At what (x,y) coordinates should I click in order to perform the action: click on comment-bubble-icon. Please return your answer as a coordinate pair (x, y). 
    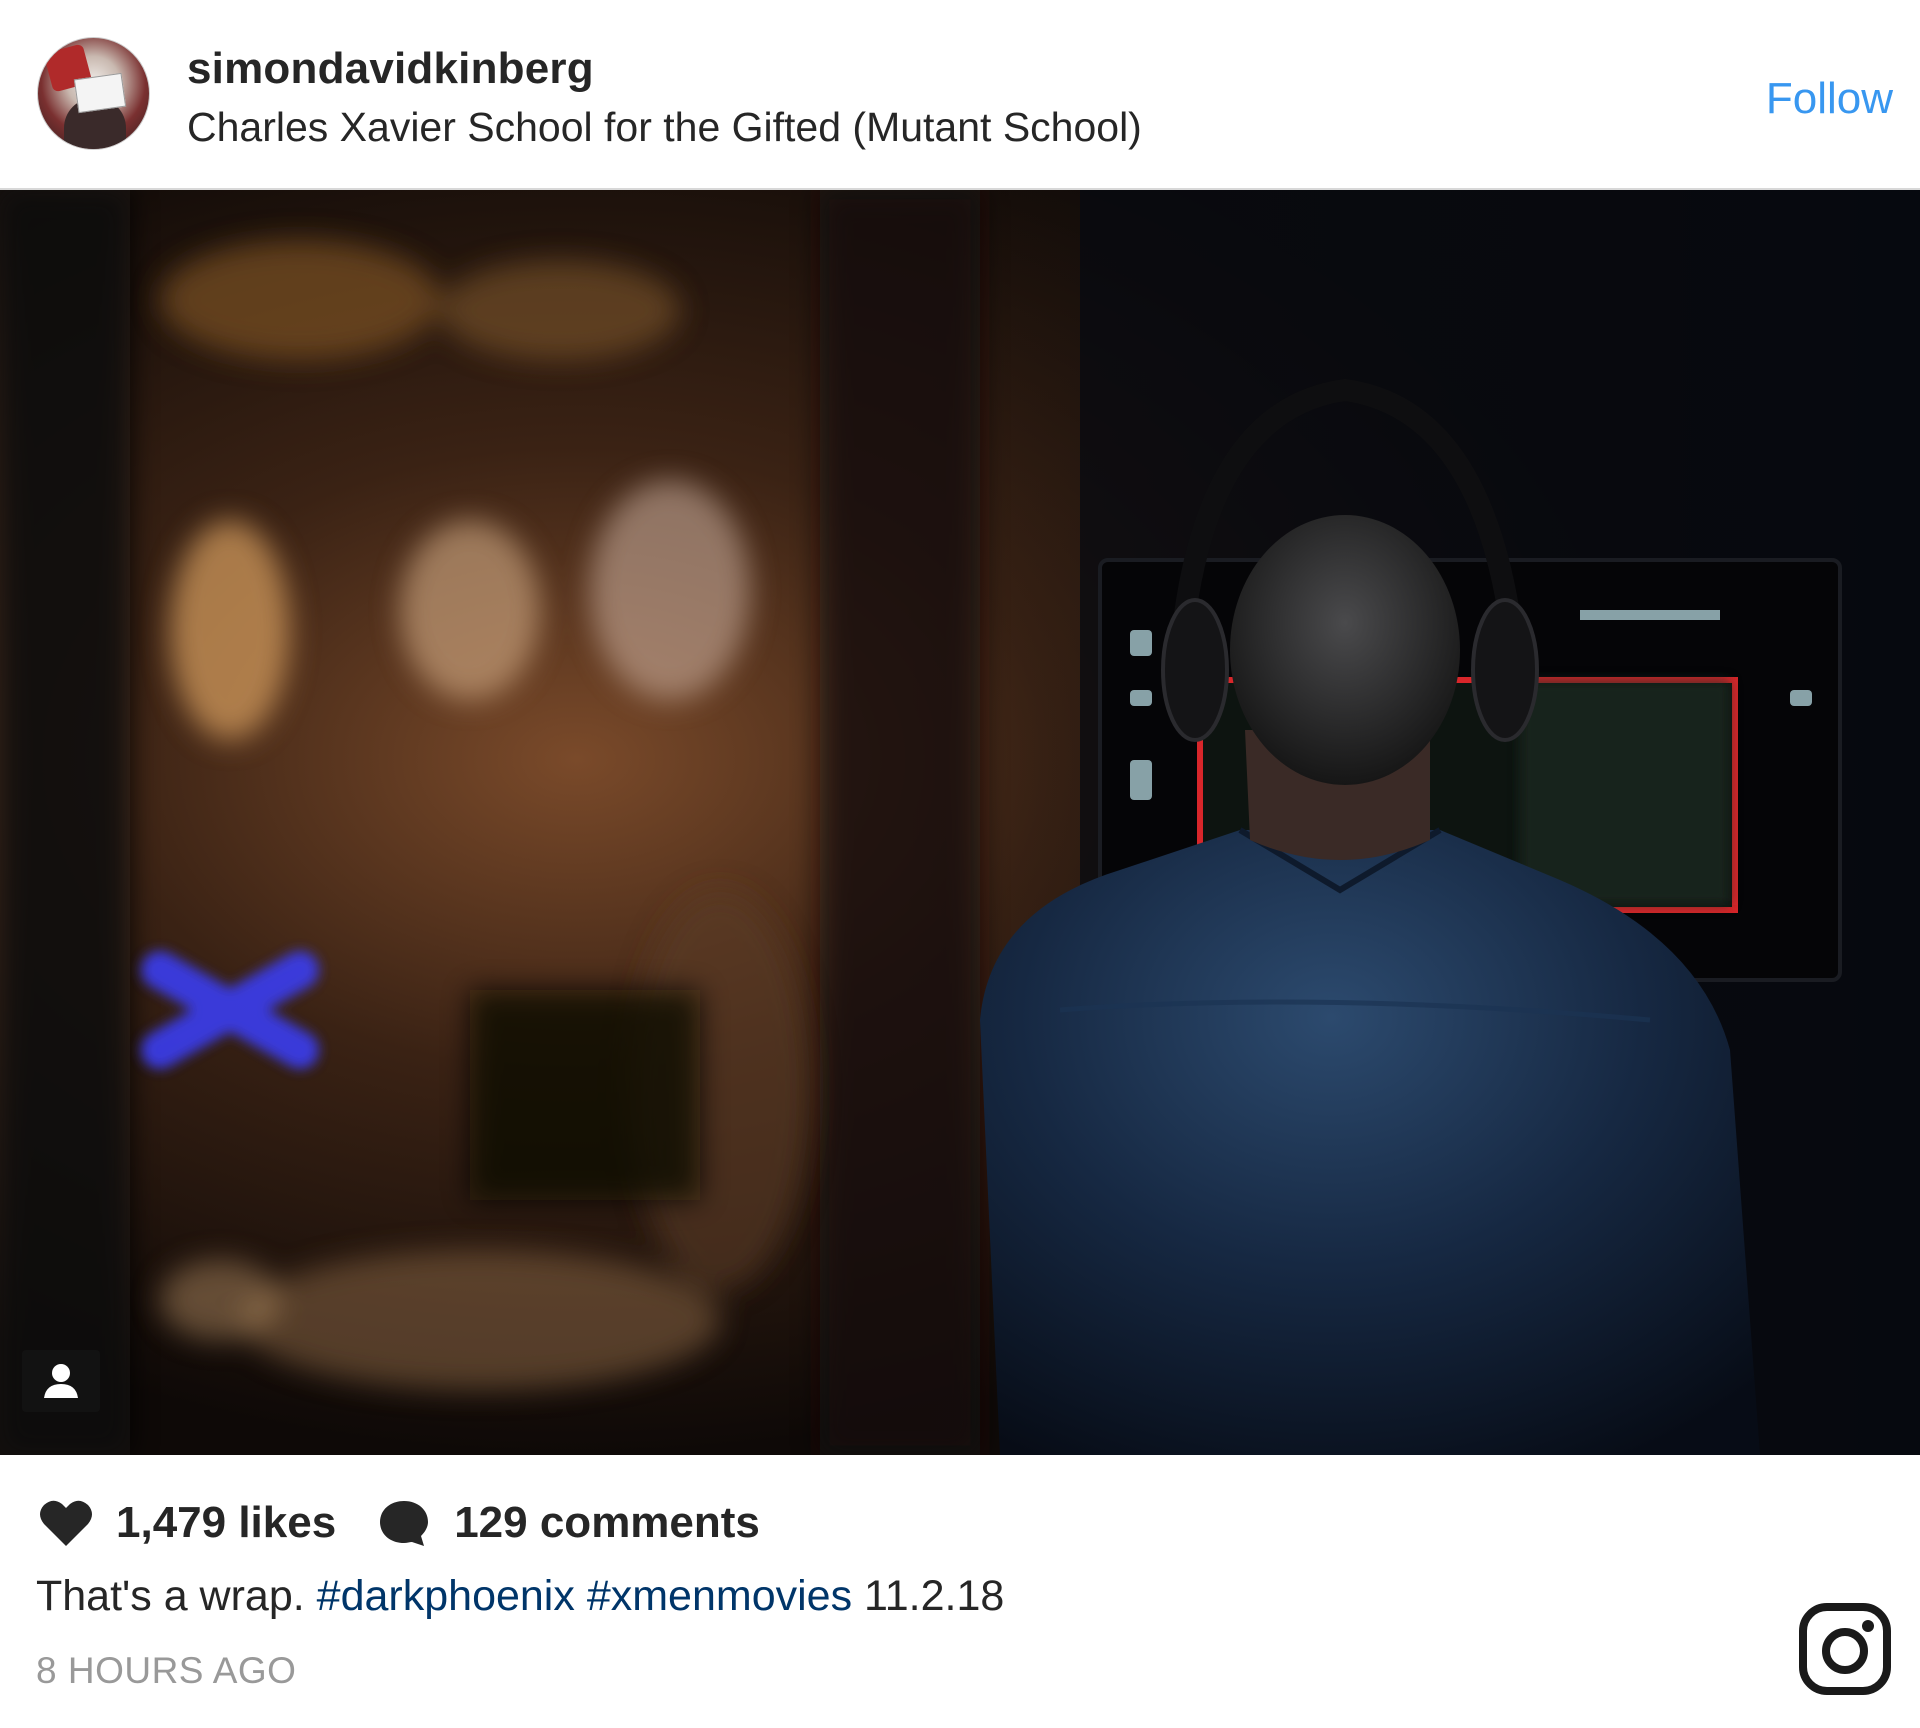
    Looking at the image, I should click on (404, 1523).